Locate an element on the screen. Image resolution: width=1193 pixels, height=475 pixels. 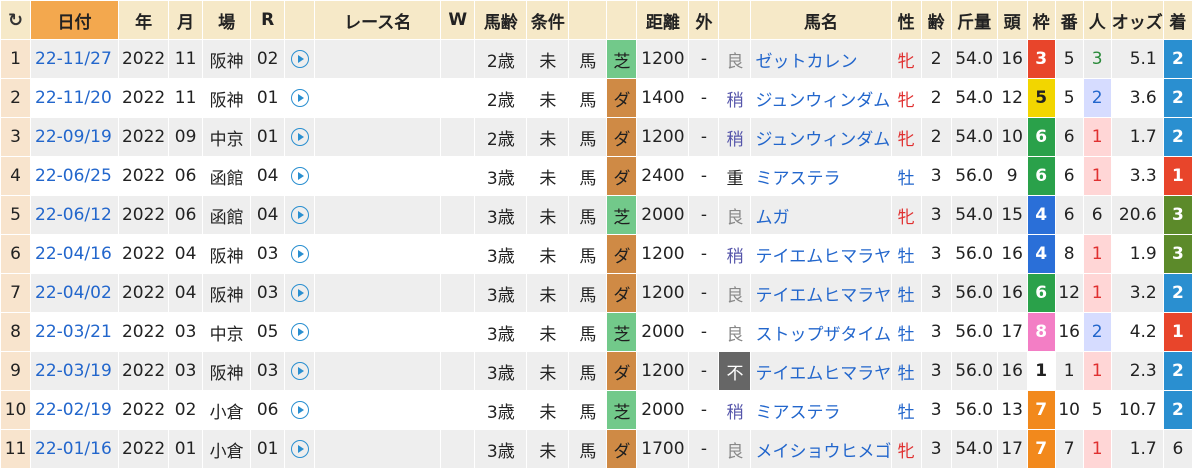
header-umaban: 番 is located at coordinates (1069, 20).